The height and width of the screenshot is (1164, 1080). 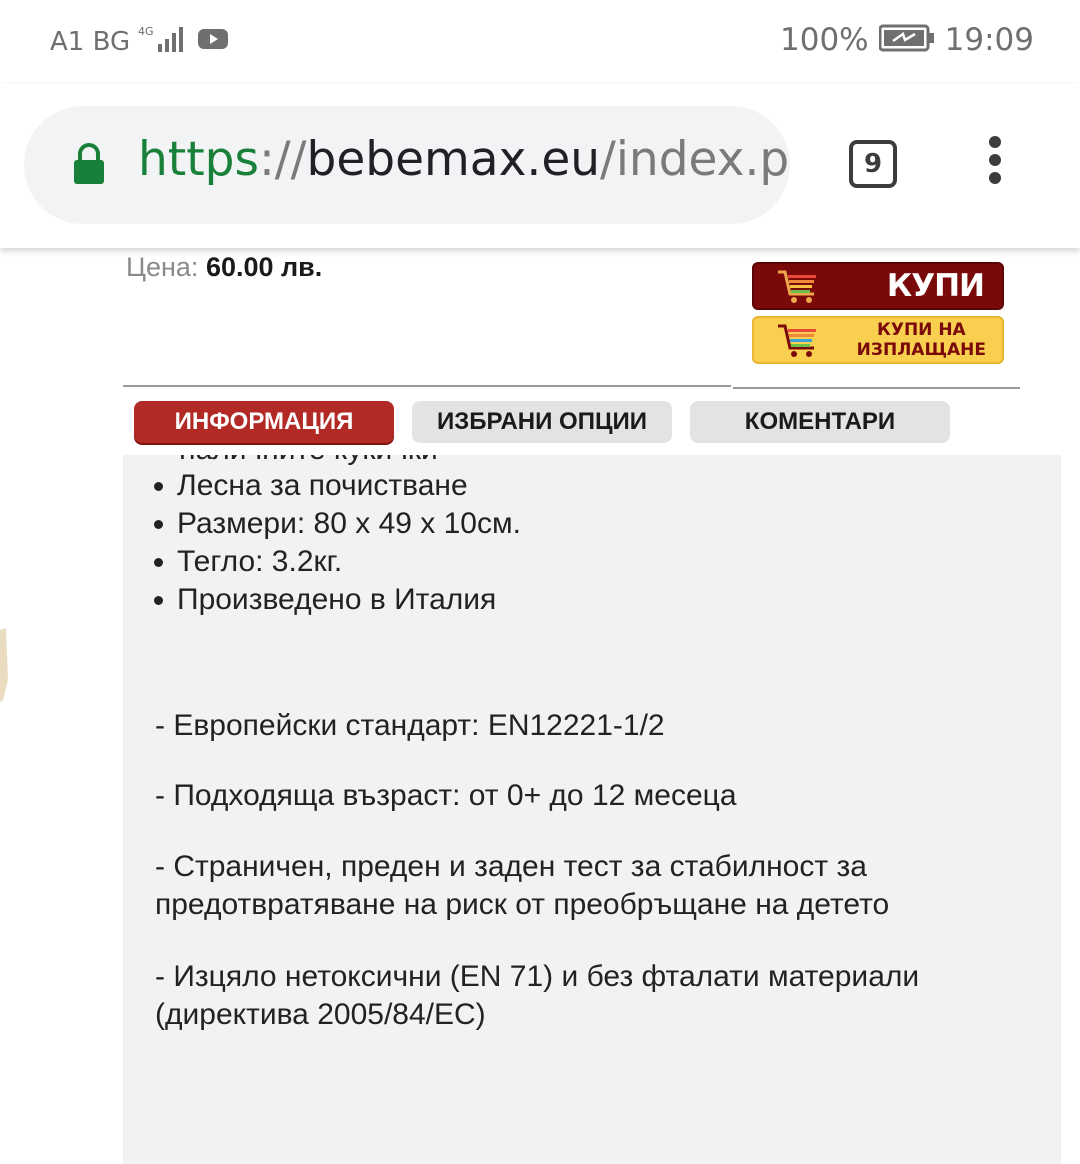 What do you see at coordinates (213, 41) in the screenshot?
I see `youtube-notification-icon` at bounding box center [213, 41].